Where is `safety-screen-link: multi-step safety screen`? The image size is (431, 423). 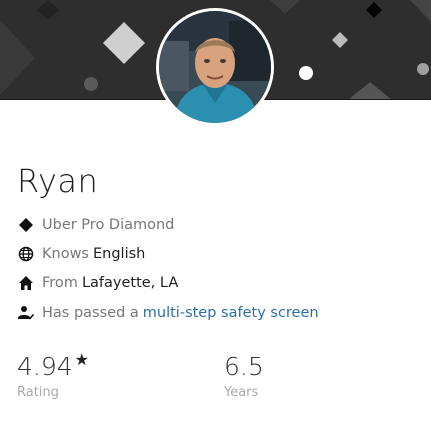
safety-screen-link: multi-step safety screen is located at coordinates (231, 313).